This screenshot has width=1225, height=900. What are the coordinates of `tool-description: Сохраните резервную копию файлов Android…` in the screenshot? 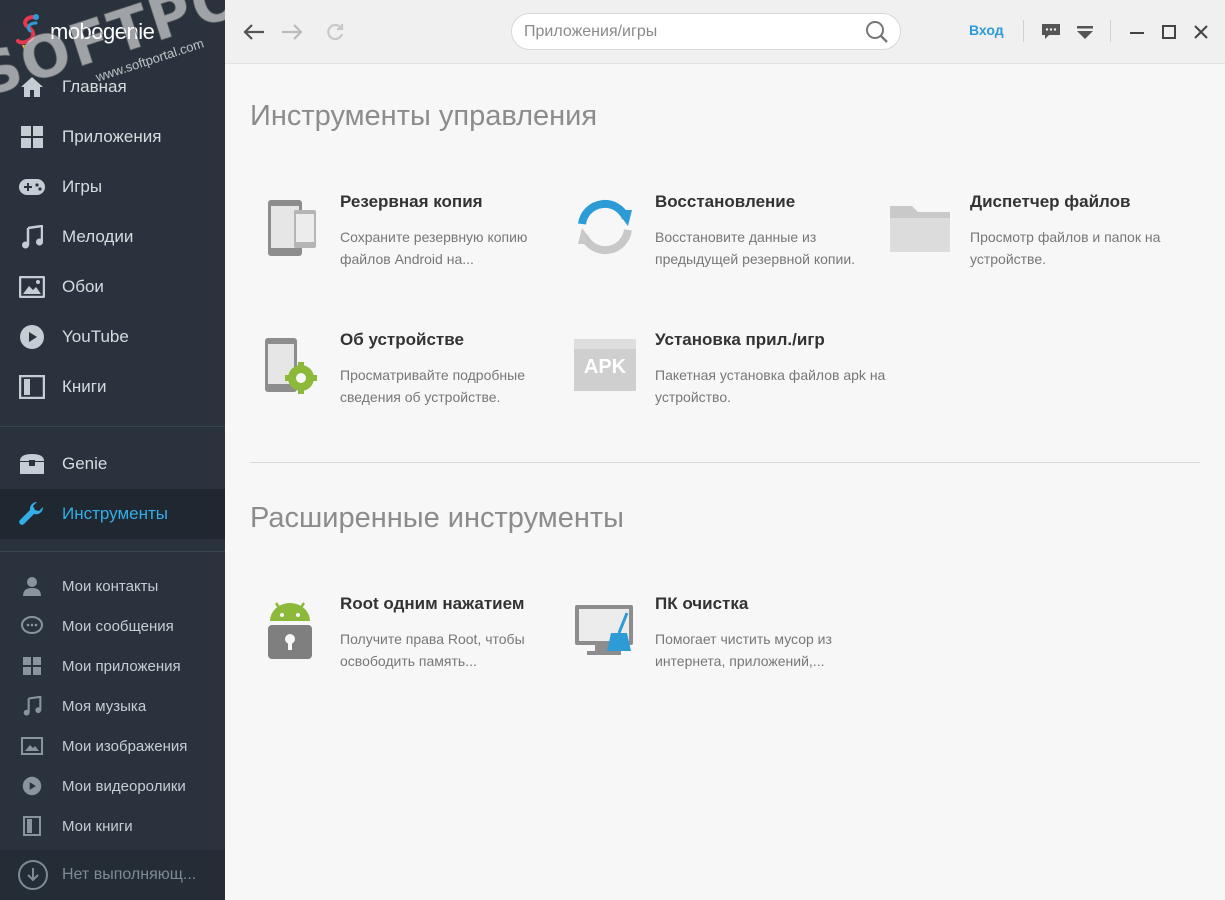 It's located at (434, 248).